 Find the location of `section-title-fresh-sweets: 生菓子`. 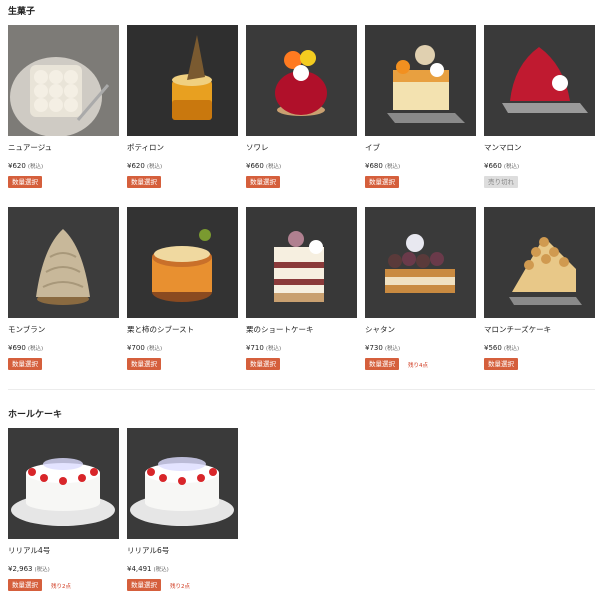

section-title-fresh-sweets: 生菓子 is located at coordinates (22, 12).